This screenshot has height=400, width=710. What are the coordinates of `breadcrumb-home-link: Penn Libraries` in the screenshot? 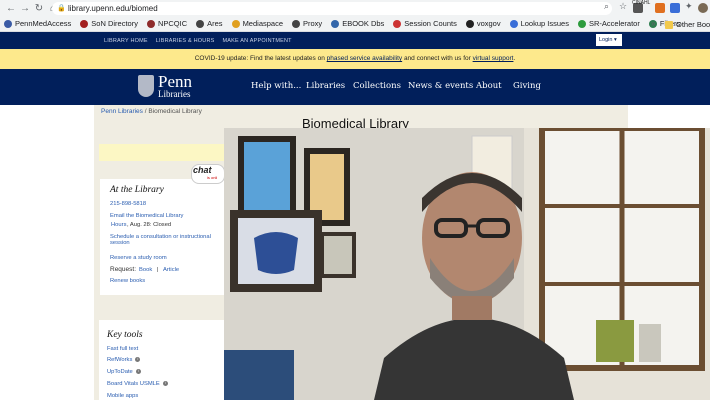 It's located at (122, 111).